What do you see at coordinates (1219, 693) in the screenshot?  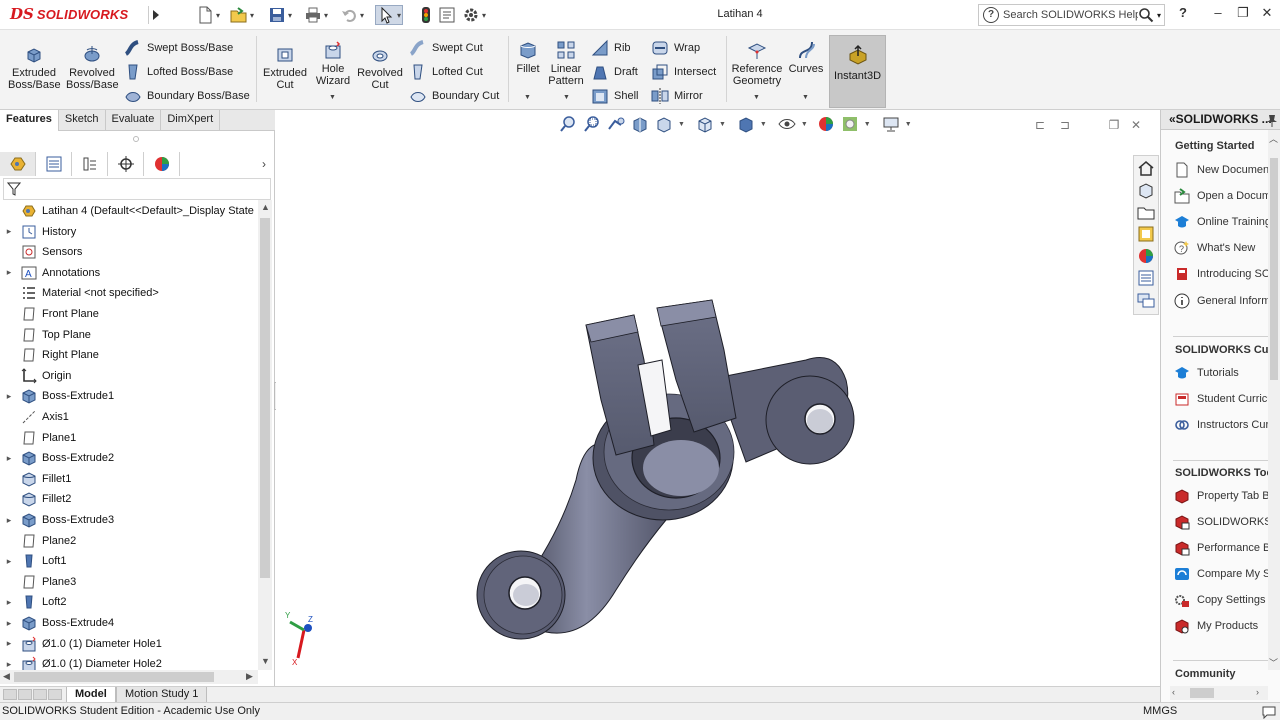 I see `task-pane-horizontal-scrollbar: ‹ ›` at bounding box center [1219, 693].